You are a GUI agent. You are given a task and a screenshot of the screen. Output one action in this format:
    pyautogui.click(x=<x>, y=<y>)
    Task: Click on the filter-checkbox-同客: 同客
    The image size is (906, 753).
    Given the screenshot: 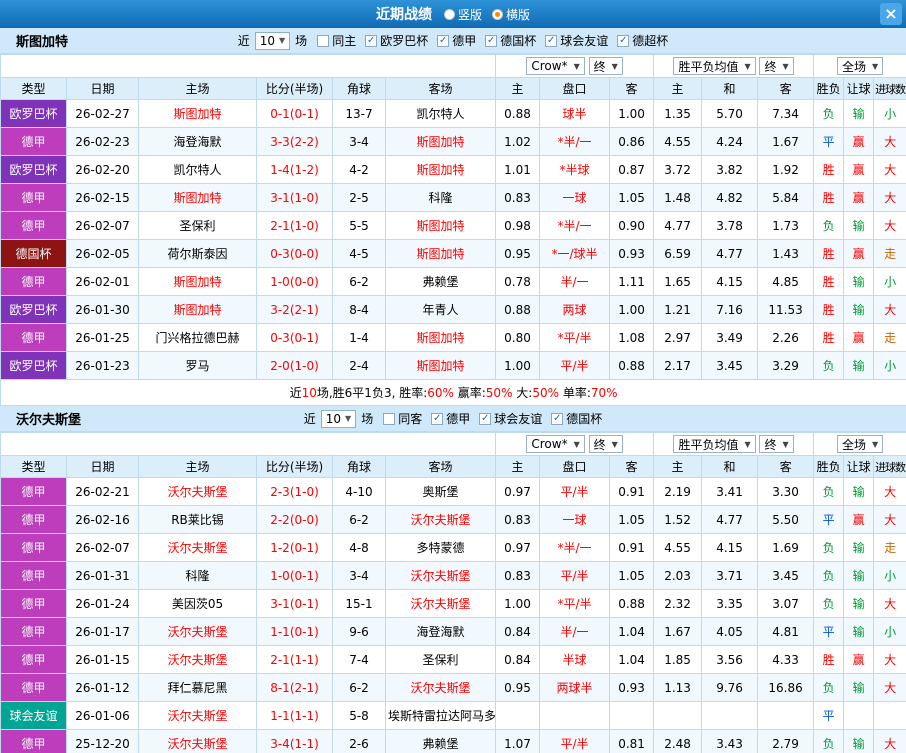 What is the action you would take?
    pyautogui.click(x=402, y=418)
    